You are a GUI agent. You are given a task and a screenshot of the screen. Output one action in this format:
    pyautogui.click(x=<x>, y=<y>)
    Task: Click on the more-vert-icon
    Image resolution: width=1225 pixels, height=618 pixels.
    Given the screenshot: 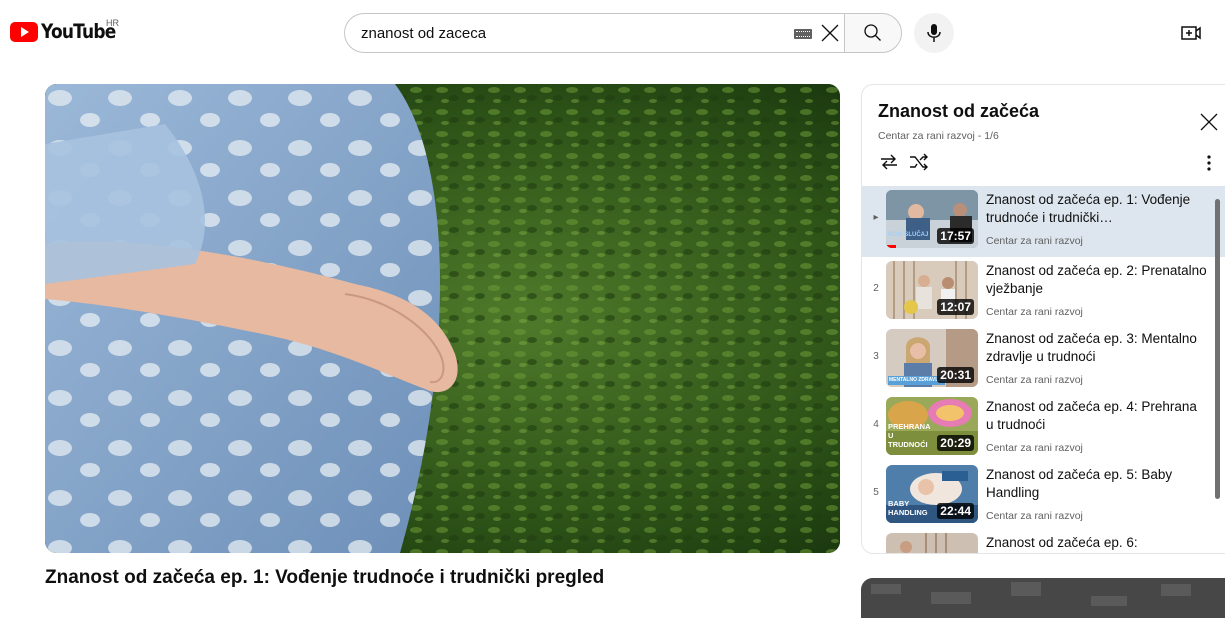 What is the action you would take?
    pyautogui.click(x=1209, y=163)
    